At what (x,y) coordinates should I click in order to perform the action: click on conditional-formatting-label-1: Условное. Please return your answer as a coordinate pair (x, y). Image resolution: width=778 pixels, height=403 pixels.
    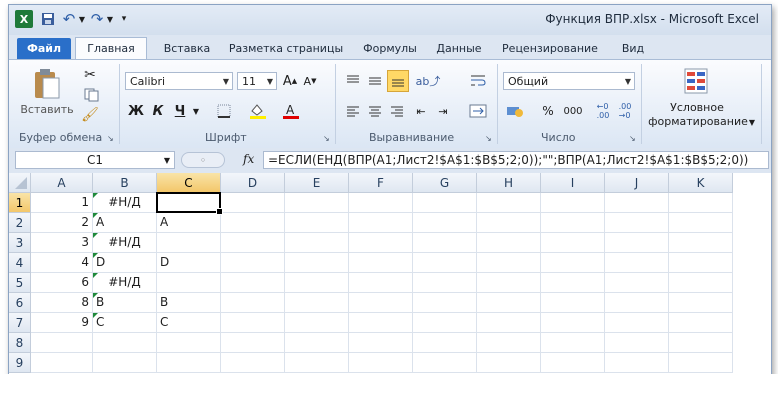
    Looking at the image, I should click on (697, 107).